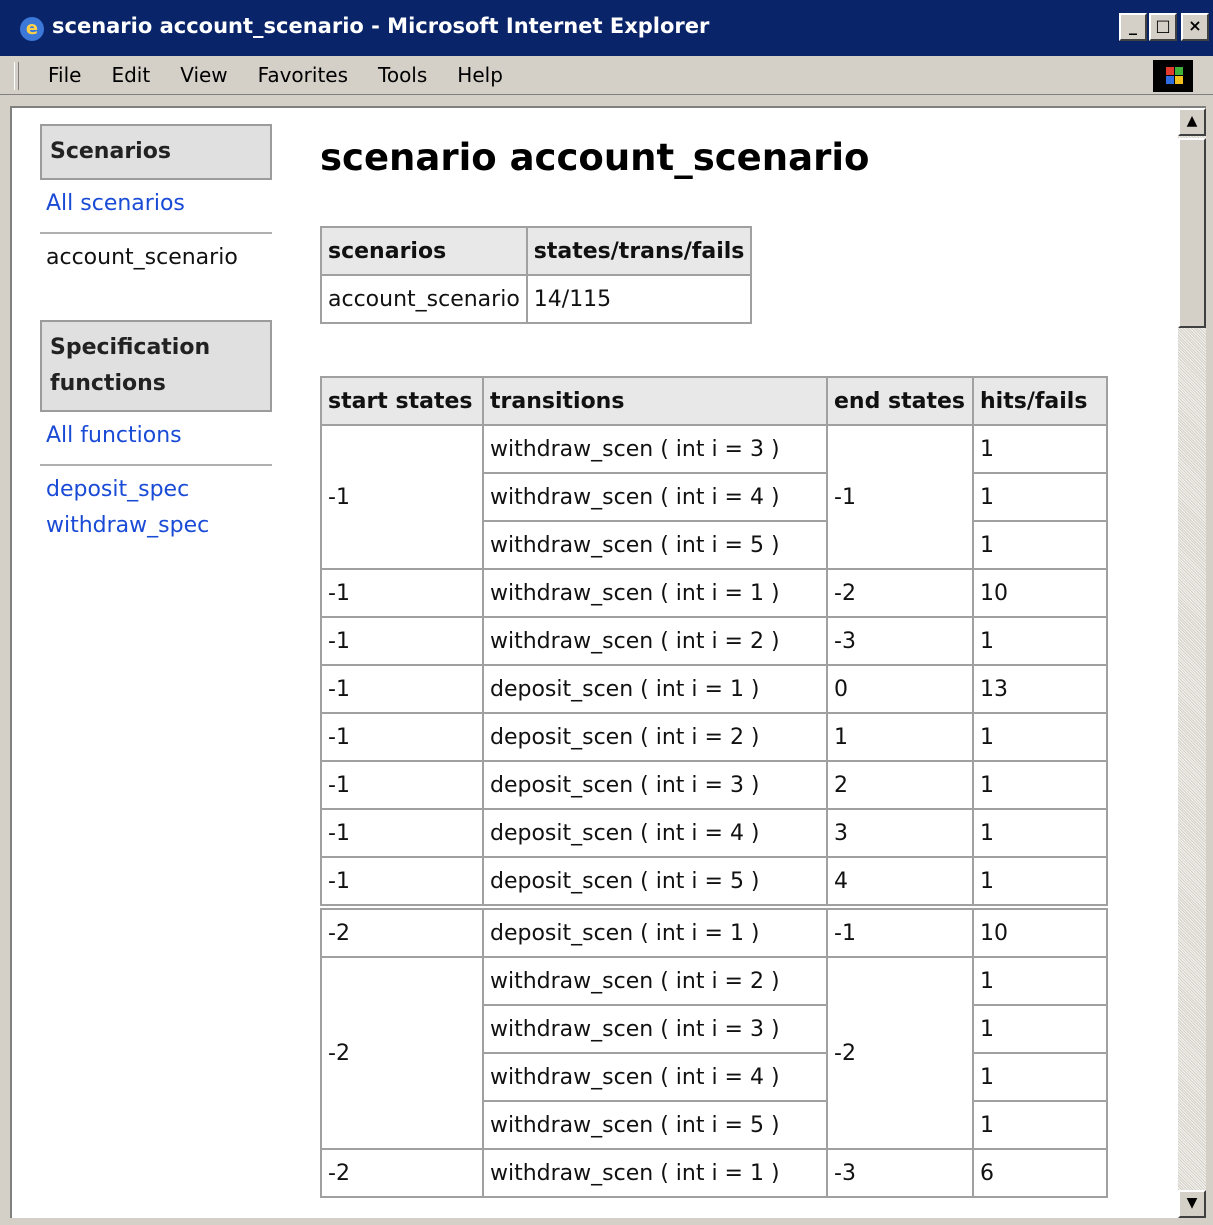  I want to click on header-hits-fails: hits/fails, so click(1040, 401).